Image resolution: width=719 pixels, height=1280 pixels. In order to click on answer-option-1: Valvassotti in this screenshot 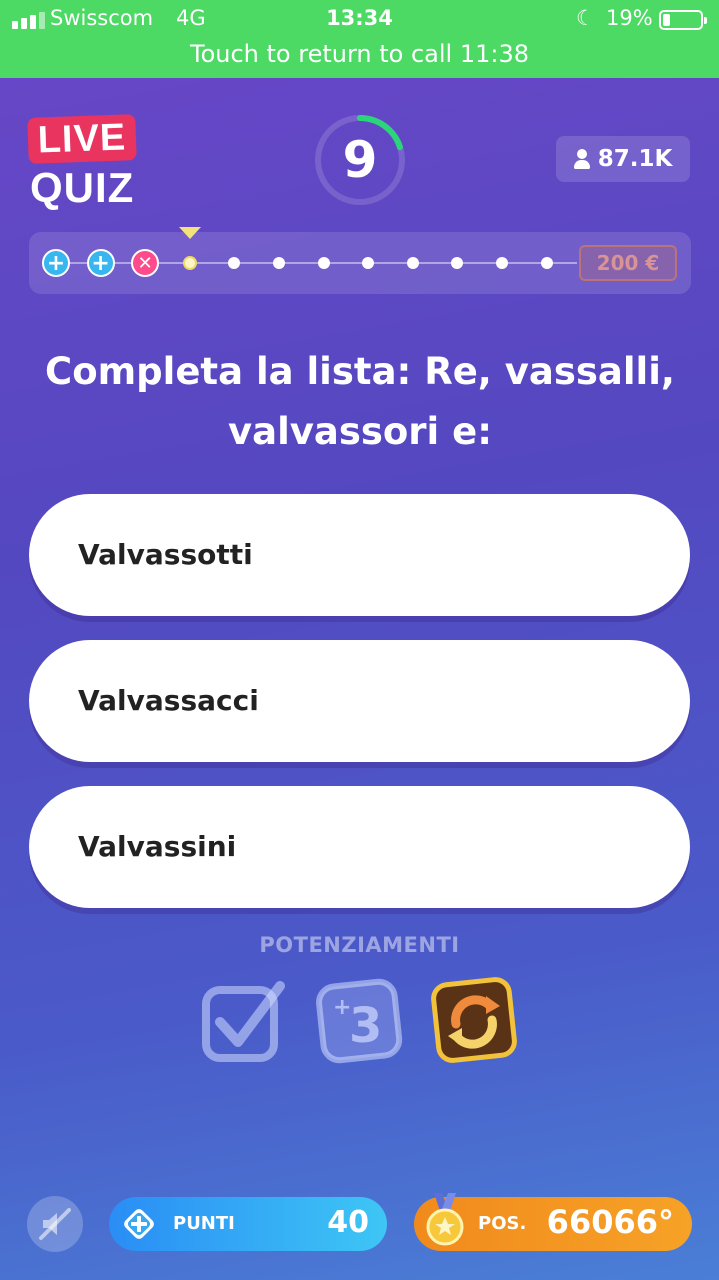, I will do `click(359, 555)`.